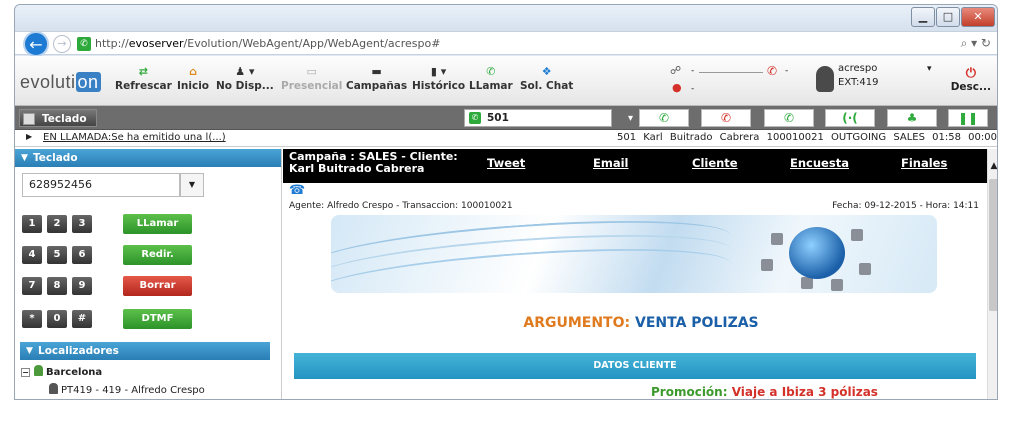 The height and width of the screenshot is (428, 1024). I want to click on key-7: 7, so click(32, 286).